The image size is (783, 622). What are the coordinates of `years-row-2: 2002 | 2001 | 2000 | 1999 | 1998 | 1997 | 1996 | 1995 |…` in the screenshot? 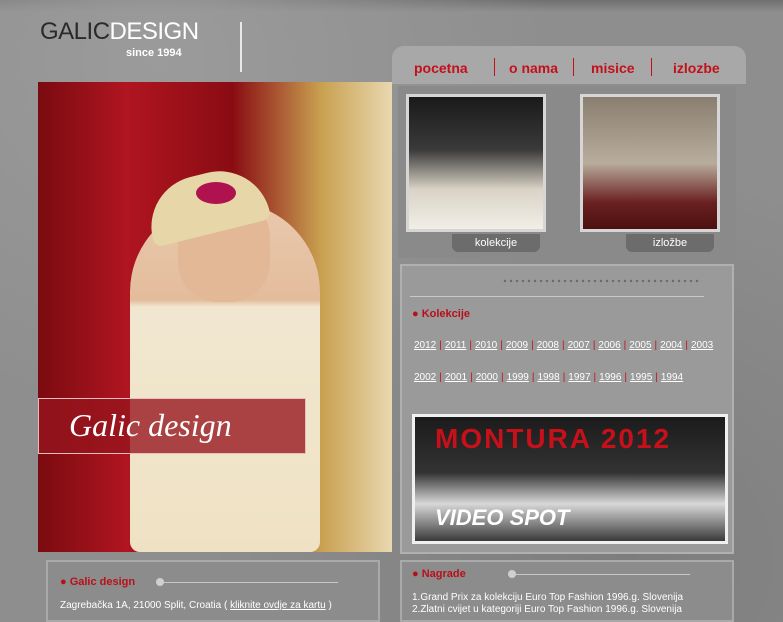 It's located at (548, 377).